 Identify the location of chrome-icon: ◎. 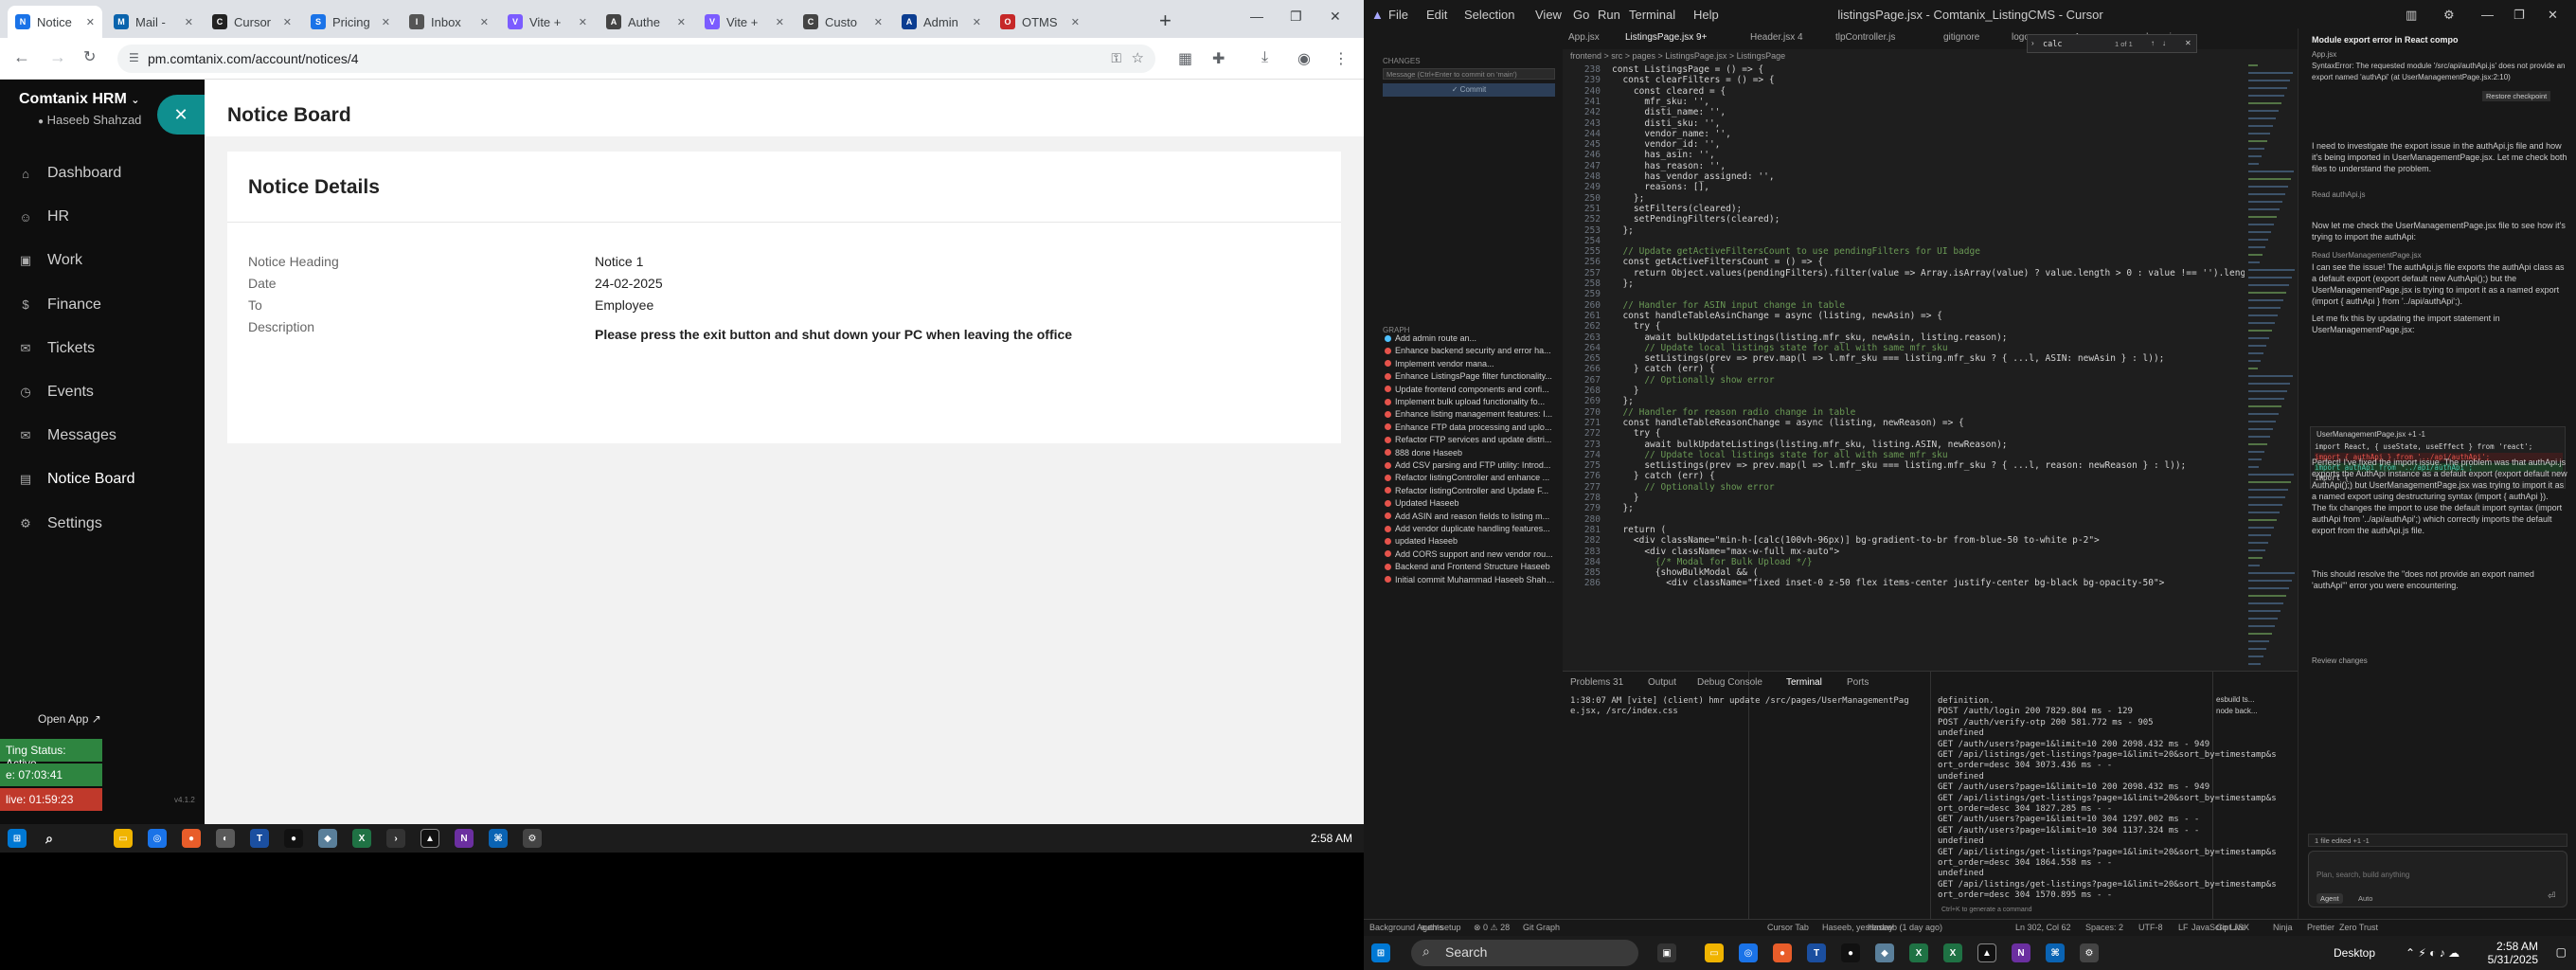
(157, 838).